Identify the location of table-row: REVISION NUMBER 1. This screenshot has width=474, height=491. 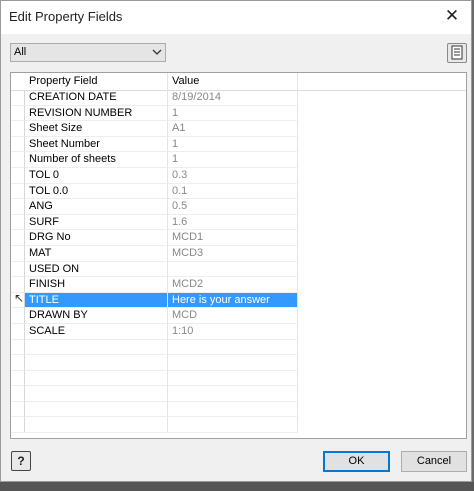
(238, 113).